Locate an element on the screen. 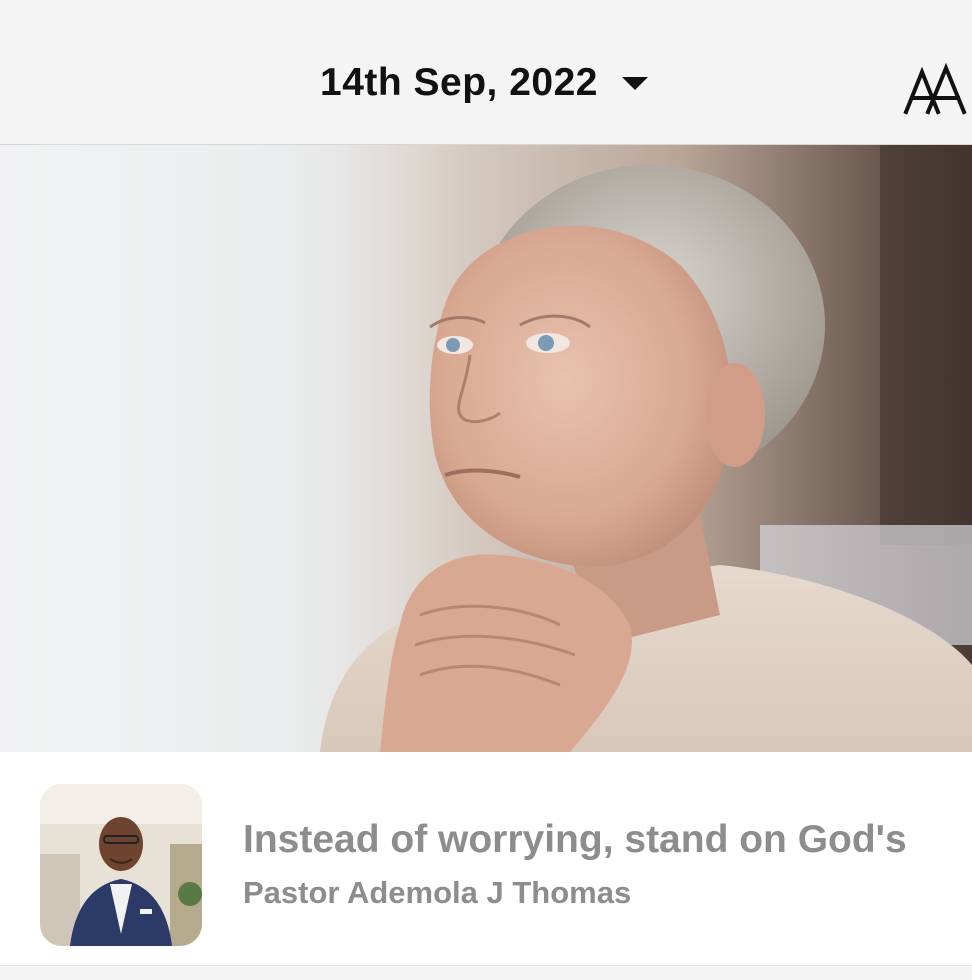  date-selector: 14th Sep, 2022 is located at coordinates (484, 83).